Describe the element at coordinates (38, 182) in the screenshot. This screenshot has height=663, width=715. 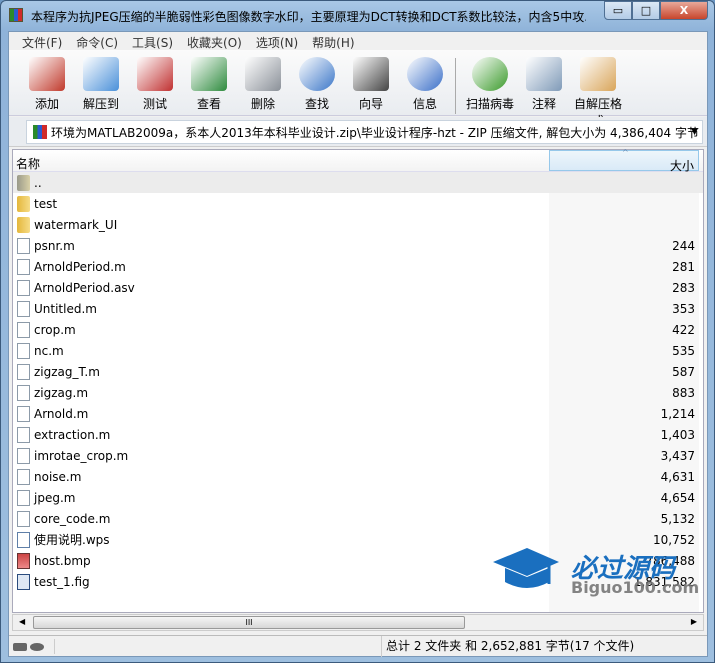
I see `file-name: ..` at that location.